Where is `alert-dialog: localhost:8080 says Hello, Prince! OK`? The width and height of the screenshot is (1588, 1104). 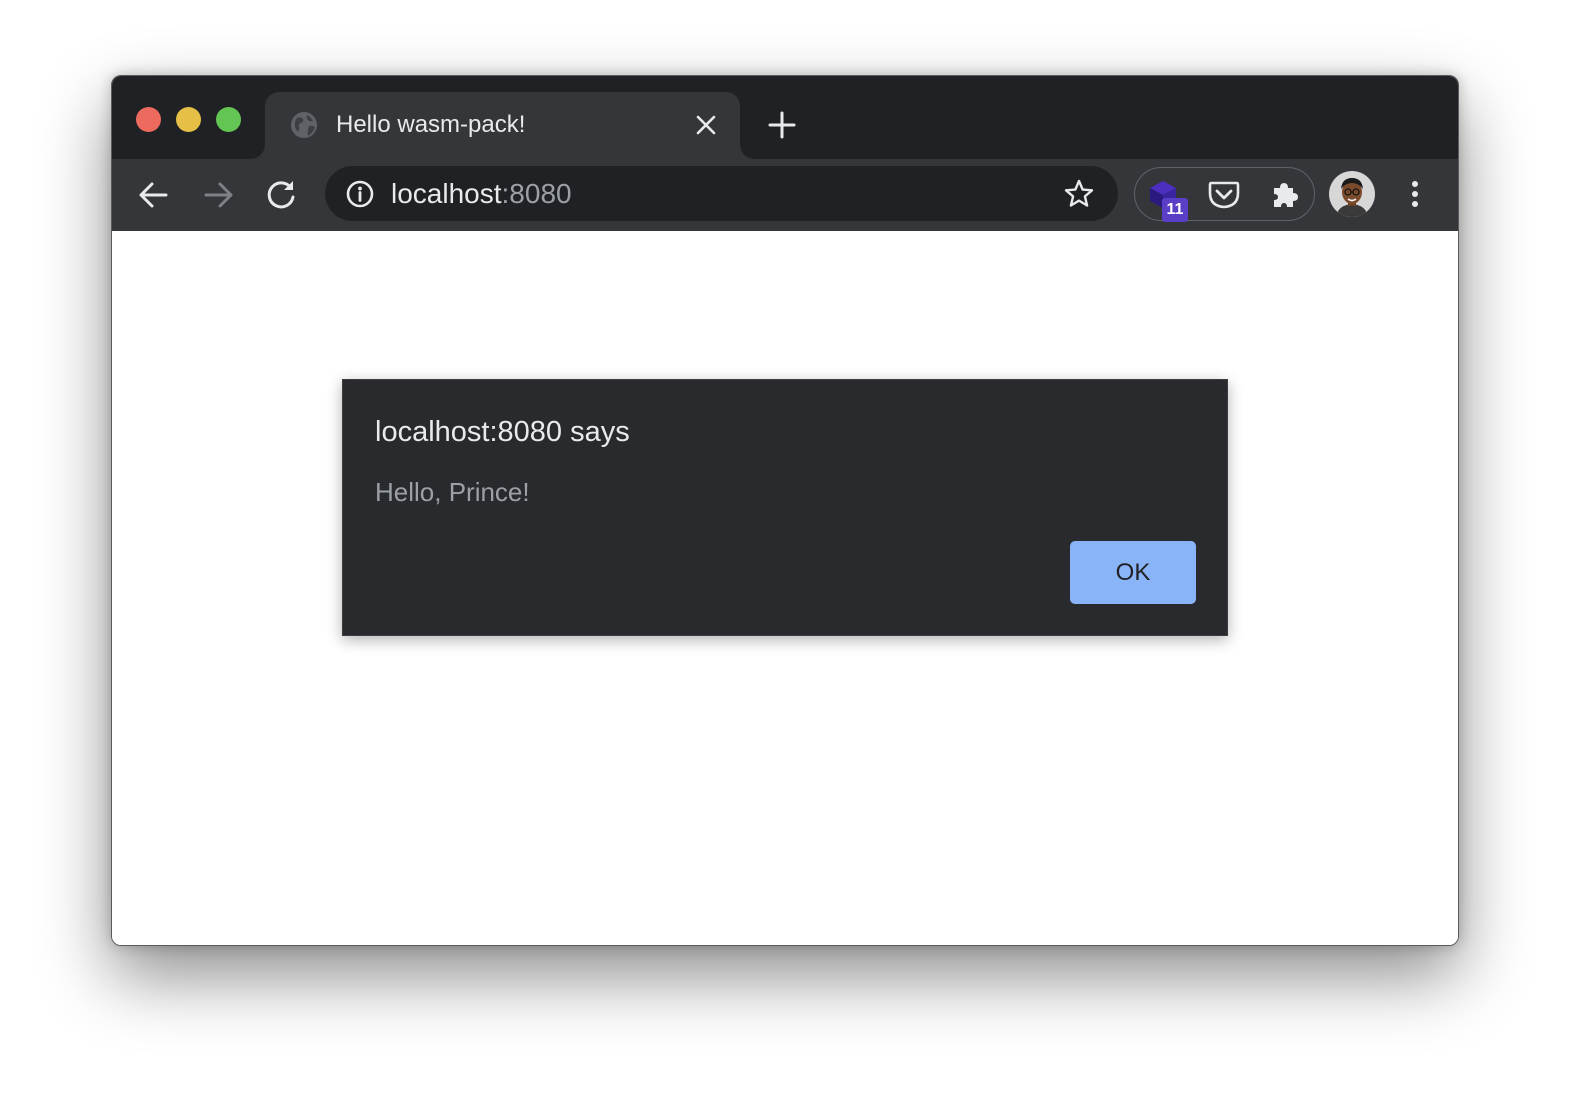
alert-dialog: localhost:8080 says Hello, Prince! OK is located at coordinates (785, 507).